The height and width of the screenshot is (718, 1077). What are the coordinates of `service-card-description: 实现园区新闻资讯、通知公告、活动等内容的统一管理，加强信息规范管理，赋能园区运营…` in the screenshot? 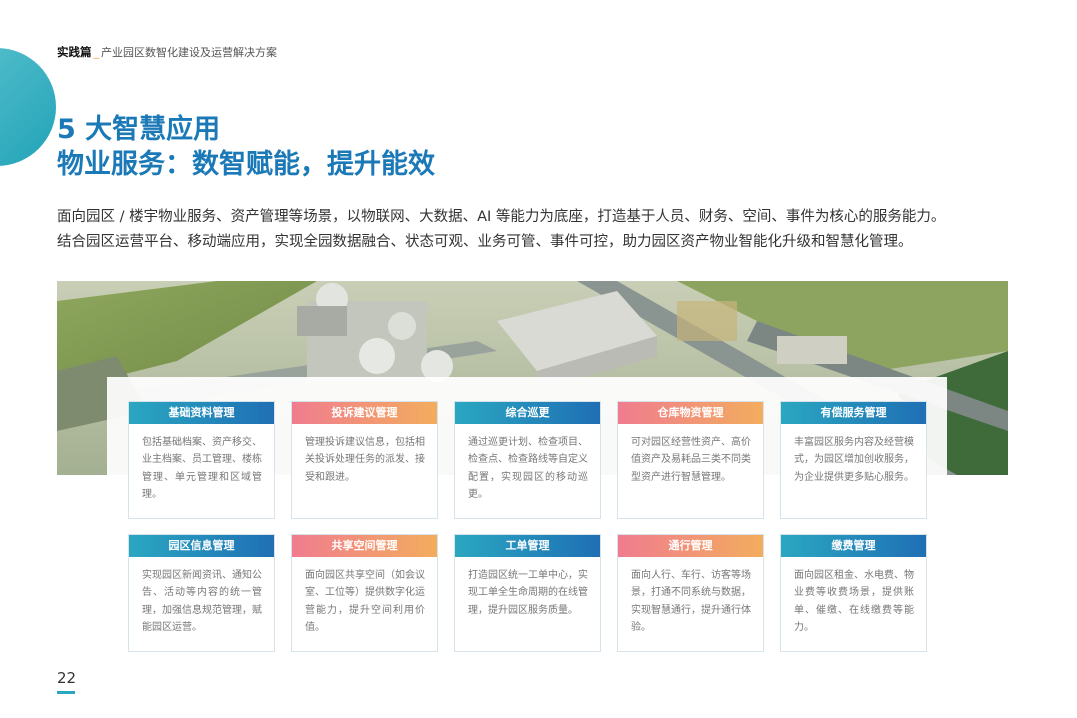 It's located at (202, 601).